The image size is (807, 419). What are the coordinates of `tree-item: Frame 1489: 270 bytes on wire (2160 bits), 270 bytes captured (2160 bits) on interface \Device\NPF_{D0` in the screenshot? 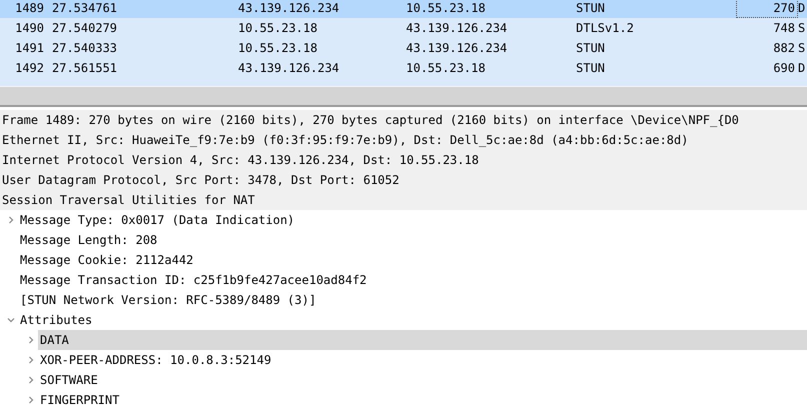 It's located at (403, 120).